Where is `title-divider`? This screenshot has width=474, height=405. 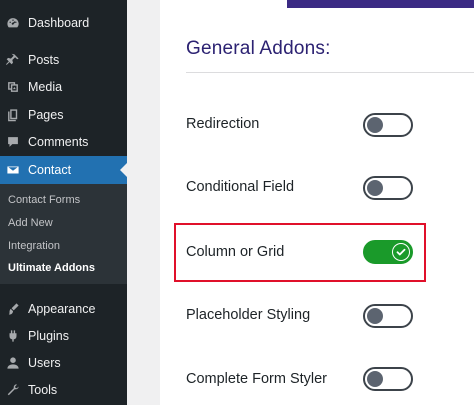
title-divider is located at coordinates (330, 72).